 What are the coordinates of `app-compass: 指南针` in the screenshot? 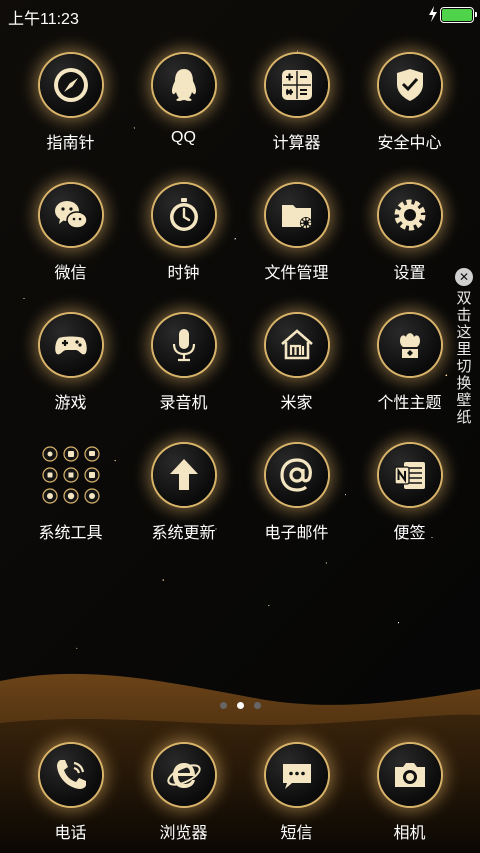 It's located at (70, 105).